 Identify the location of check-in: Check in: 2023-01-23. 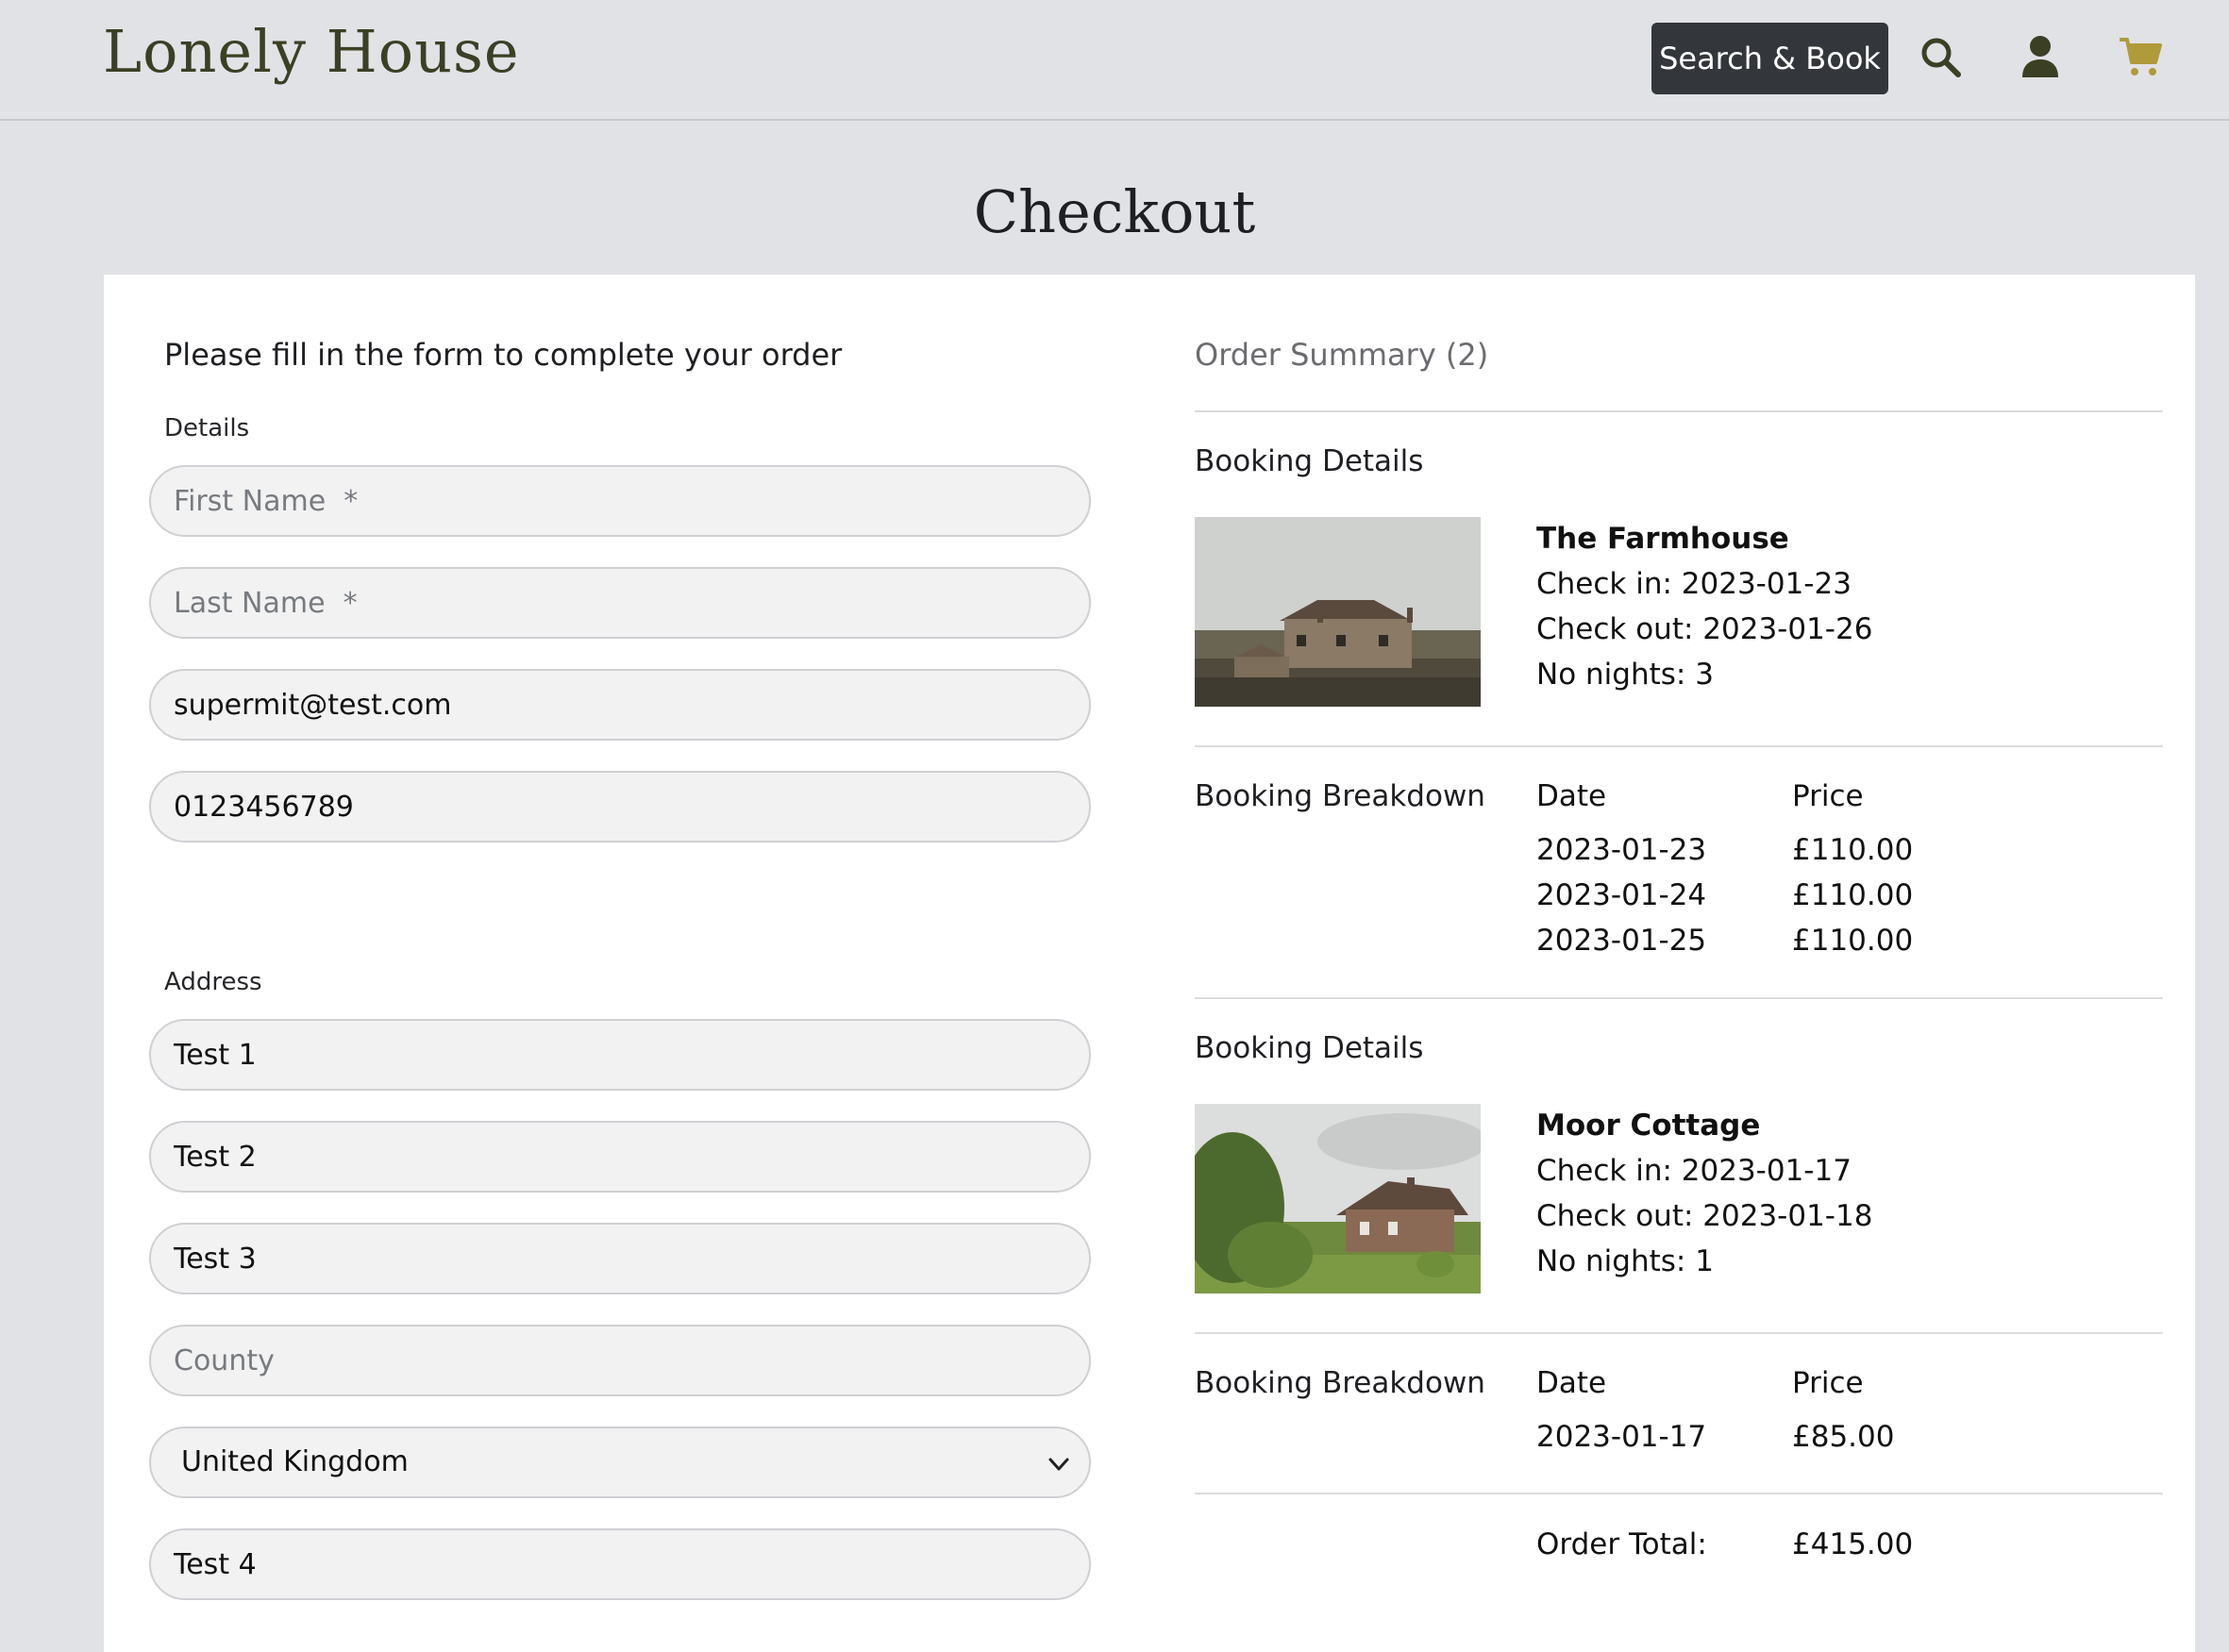
(1694, 584).